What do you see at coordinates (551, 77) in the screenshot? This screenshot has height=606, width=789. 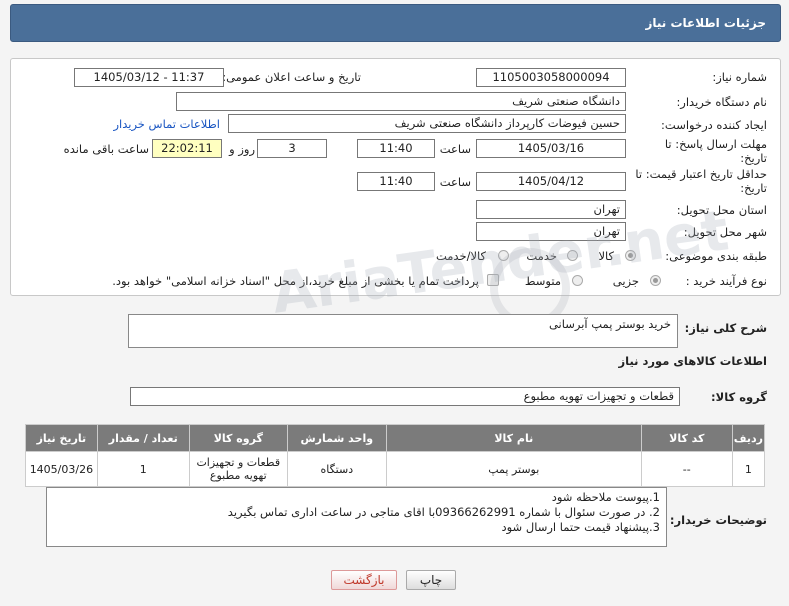 I see `need-number-field: 1105003058000094` at bounding box center [551, 77].